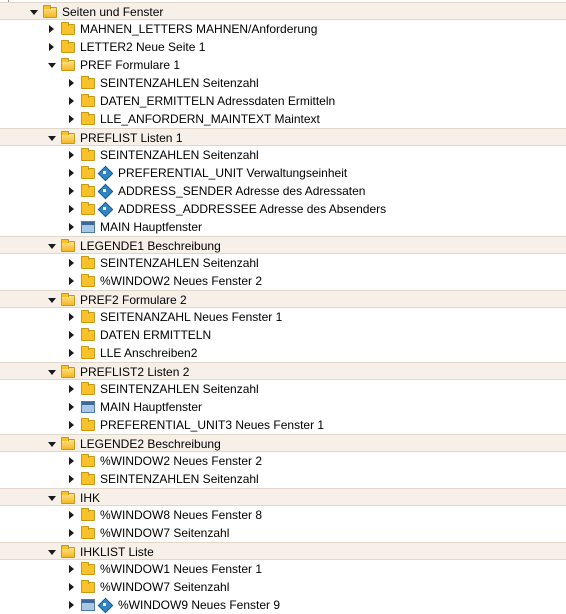 This screenshot has height=614, width=566. I want to click on tree-node: Seiten und Fenster, so click(283, 11).